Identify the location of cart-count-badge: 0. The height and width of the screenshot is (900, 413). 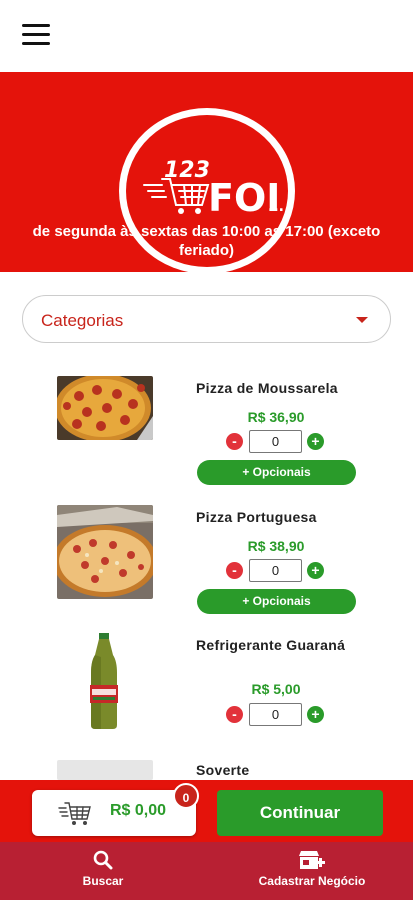
(186, 796).